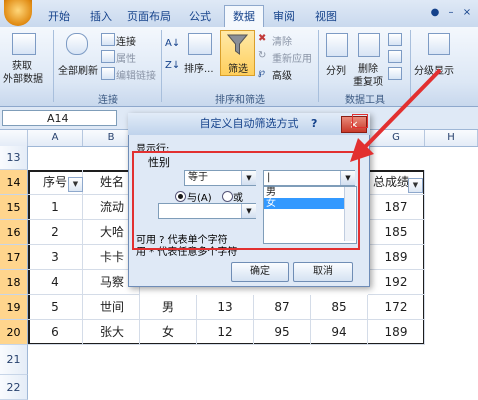  What do you see at coordinates (244, 16) in the screenshot?
I see `tab-data: 数据` at bounding box center [244, 16].